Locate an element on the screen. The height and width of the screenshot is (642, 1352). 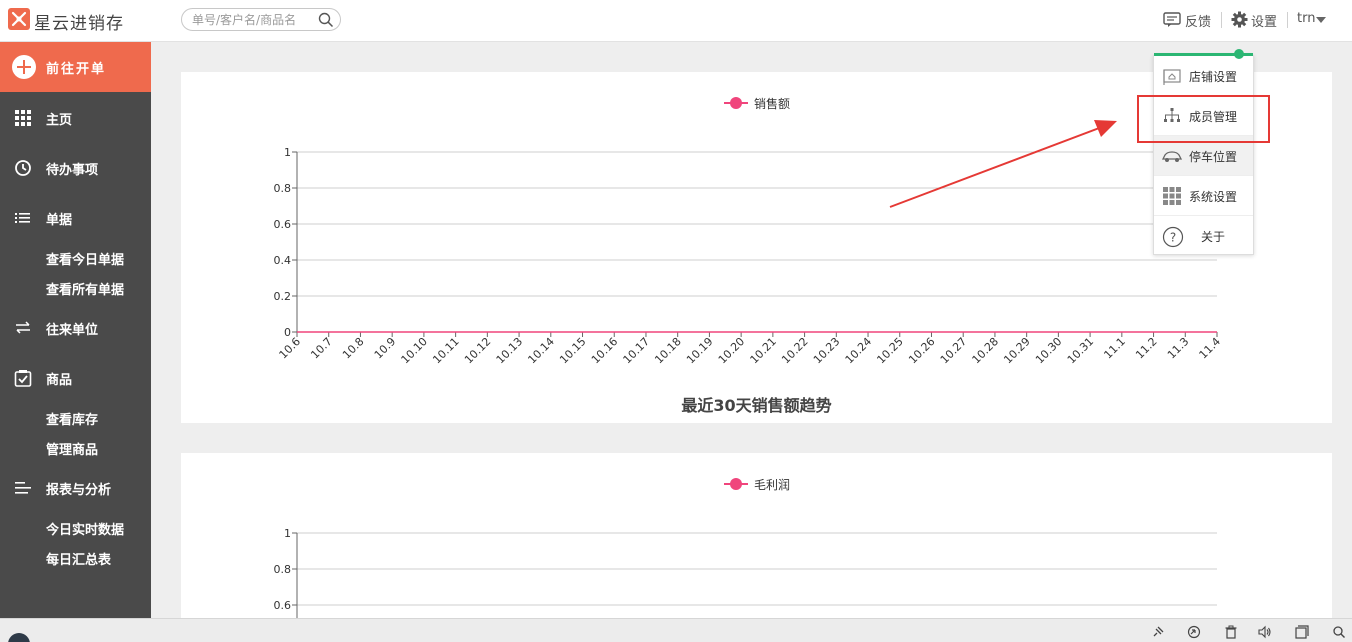
sidebar-item-home: 主页 is located at coordinates (75, 117).